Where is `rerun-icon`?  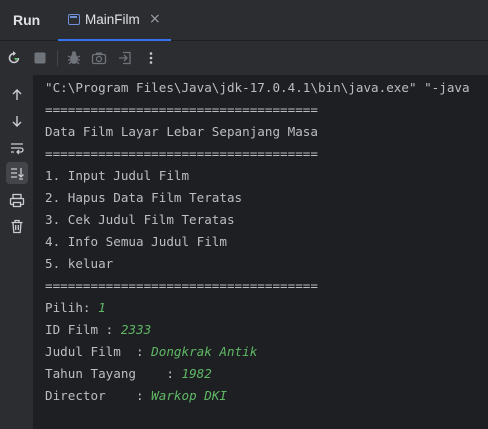 rerun-icon is located at coordinates (14, 58).